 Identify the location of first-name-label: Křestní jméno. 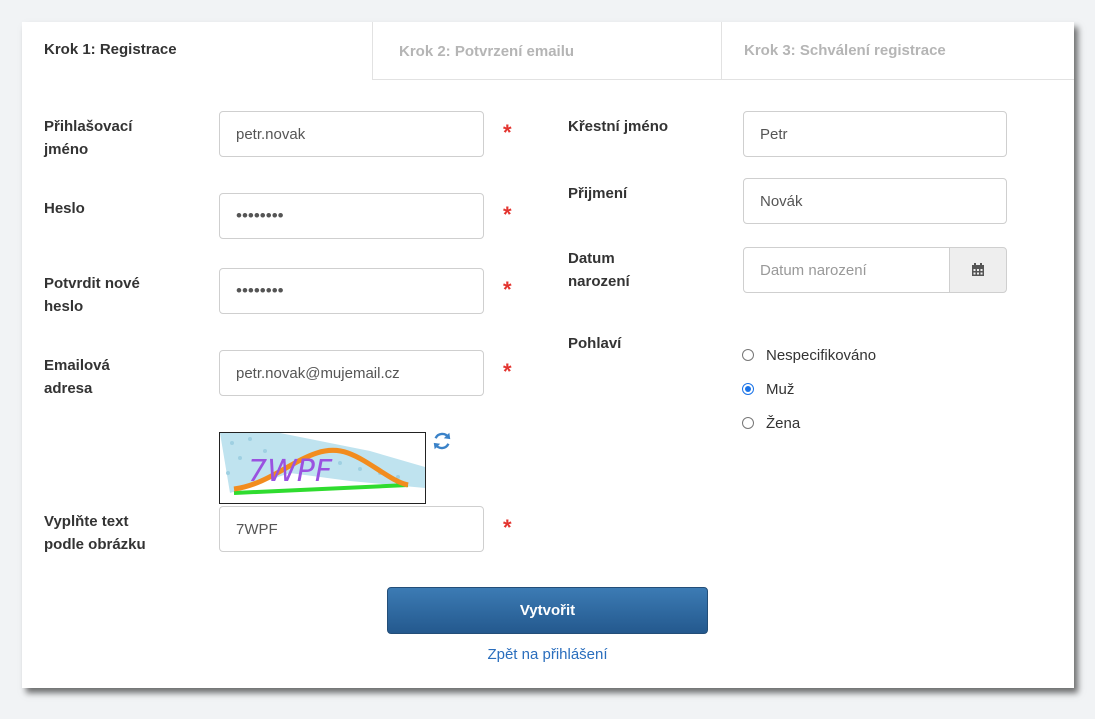
(618, 126).